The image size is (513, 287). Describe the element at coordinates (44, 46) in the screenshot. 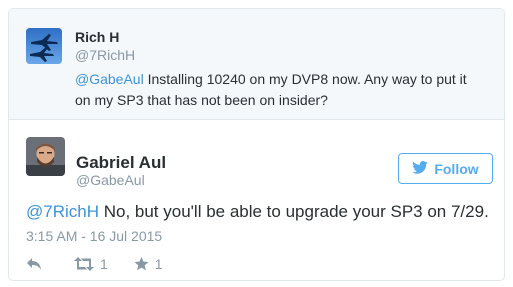

I see `avatar-rich-h` at that location.